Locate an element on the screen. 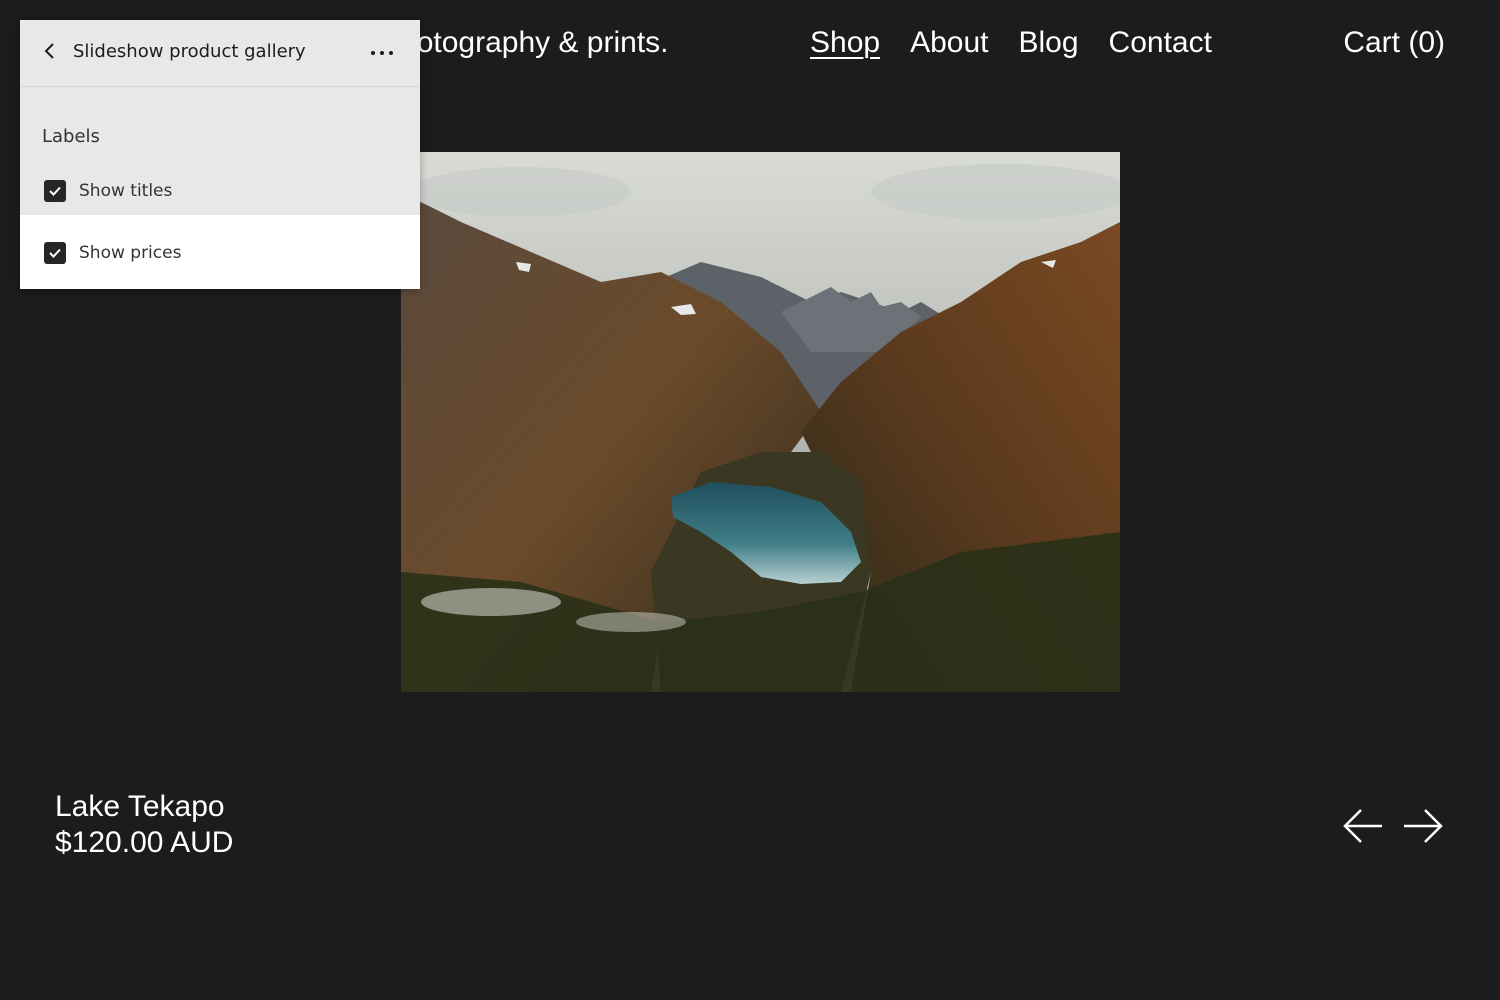 Image resolution: width=1500 pixels, height=1000 pixels. product-title: Lake Tekapo is located at coordinates (140, 807).